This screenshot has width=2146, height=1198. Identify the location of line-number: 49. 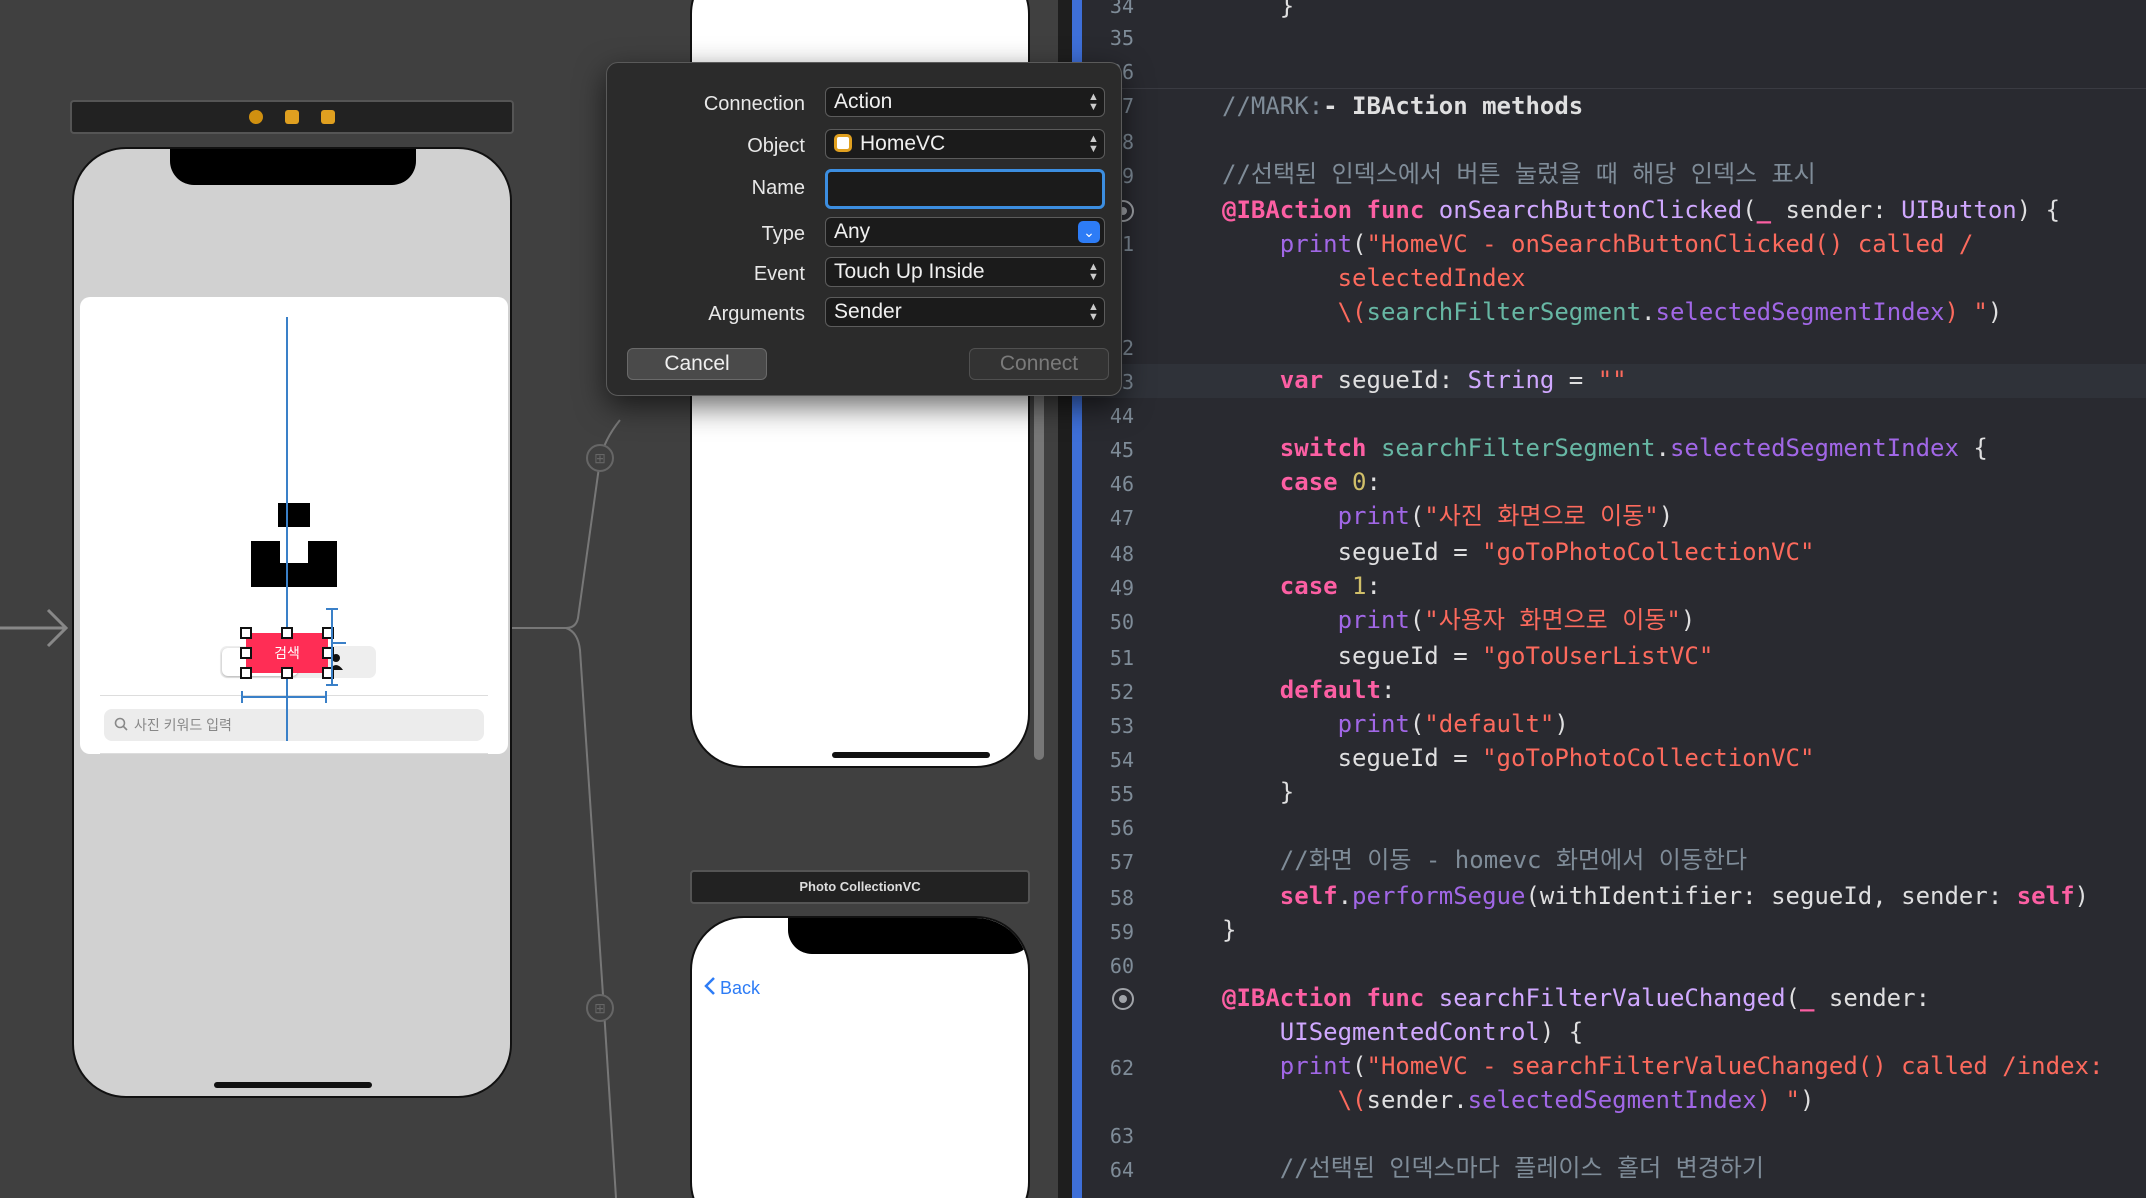
(1121, 588).